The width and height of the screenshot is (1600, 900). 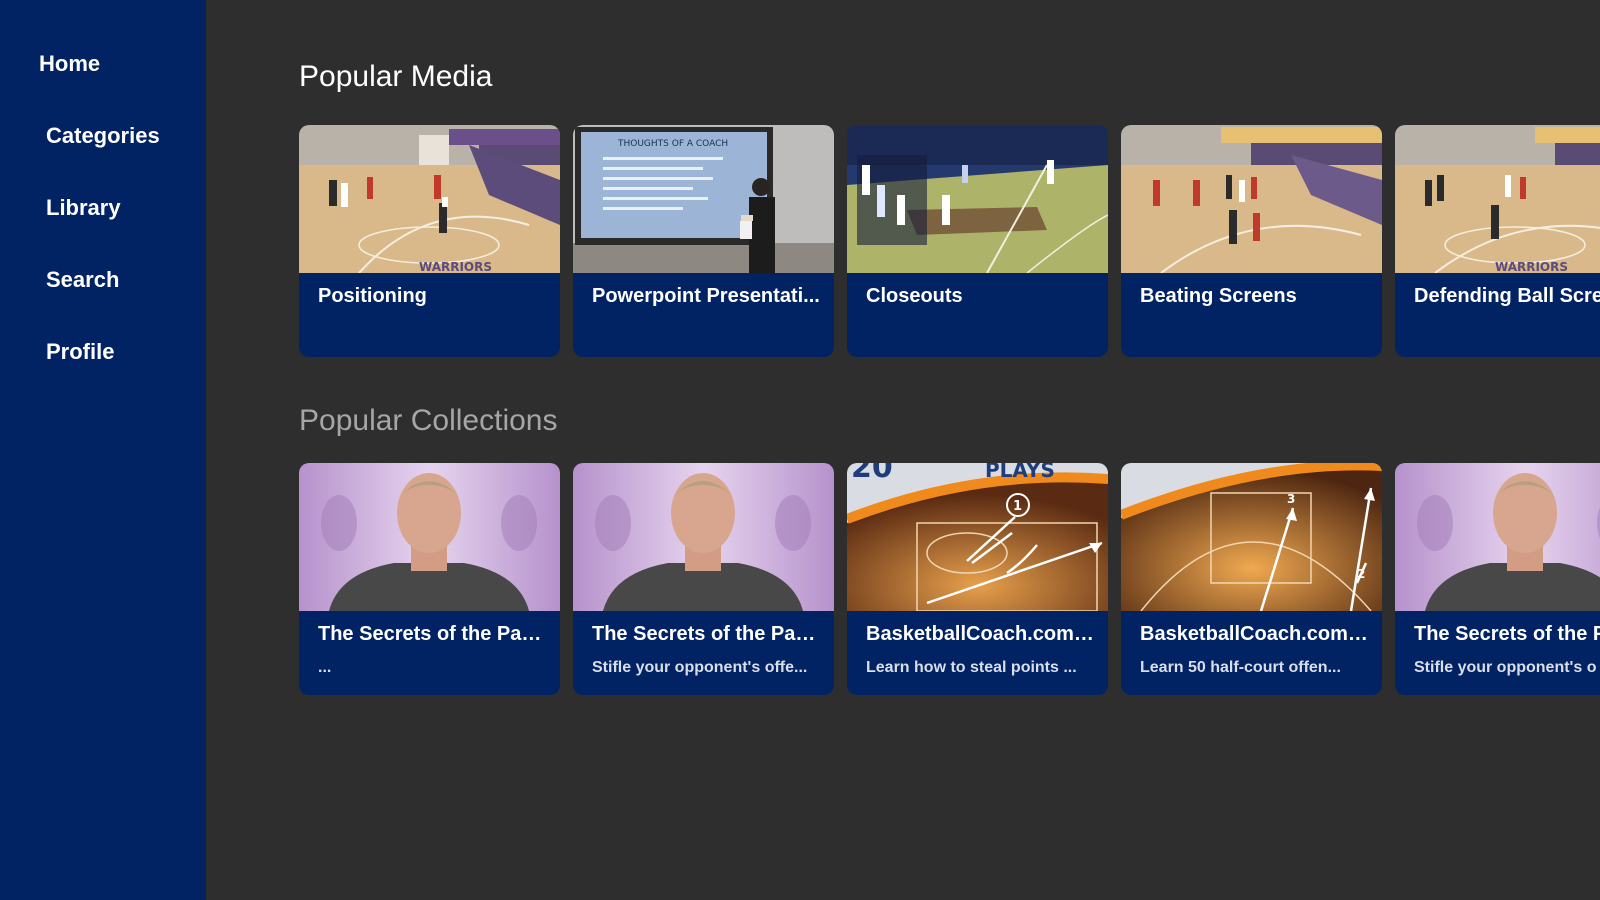 What do you see at coordinates (80, 352) in the screenshot?
I see `sidebar-item-profile: Profile` at bounding box center [80, 352].